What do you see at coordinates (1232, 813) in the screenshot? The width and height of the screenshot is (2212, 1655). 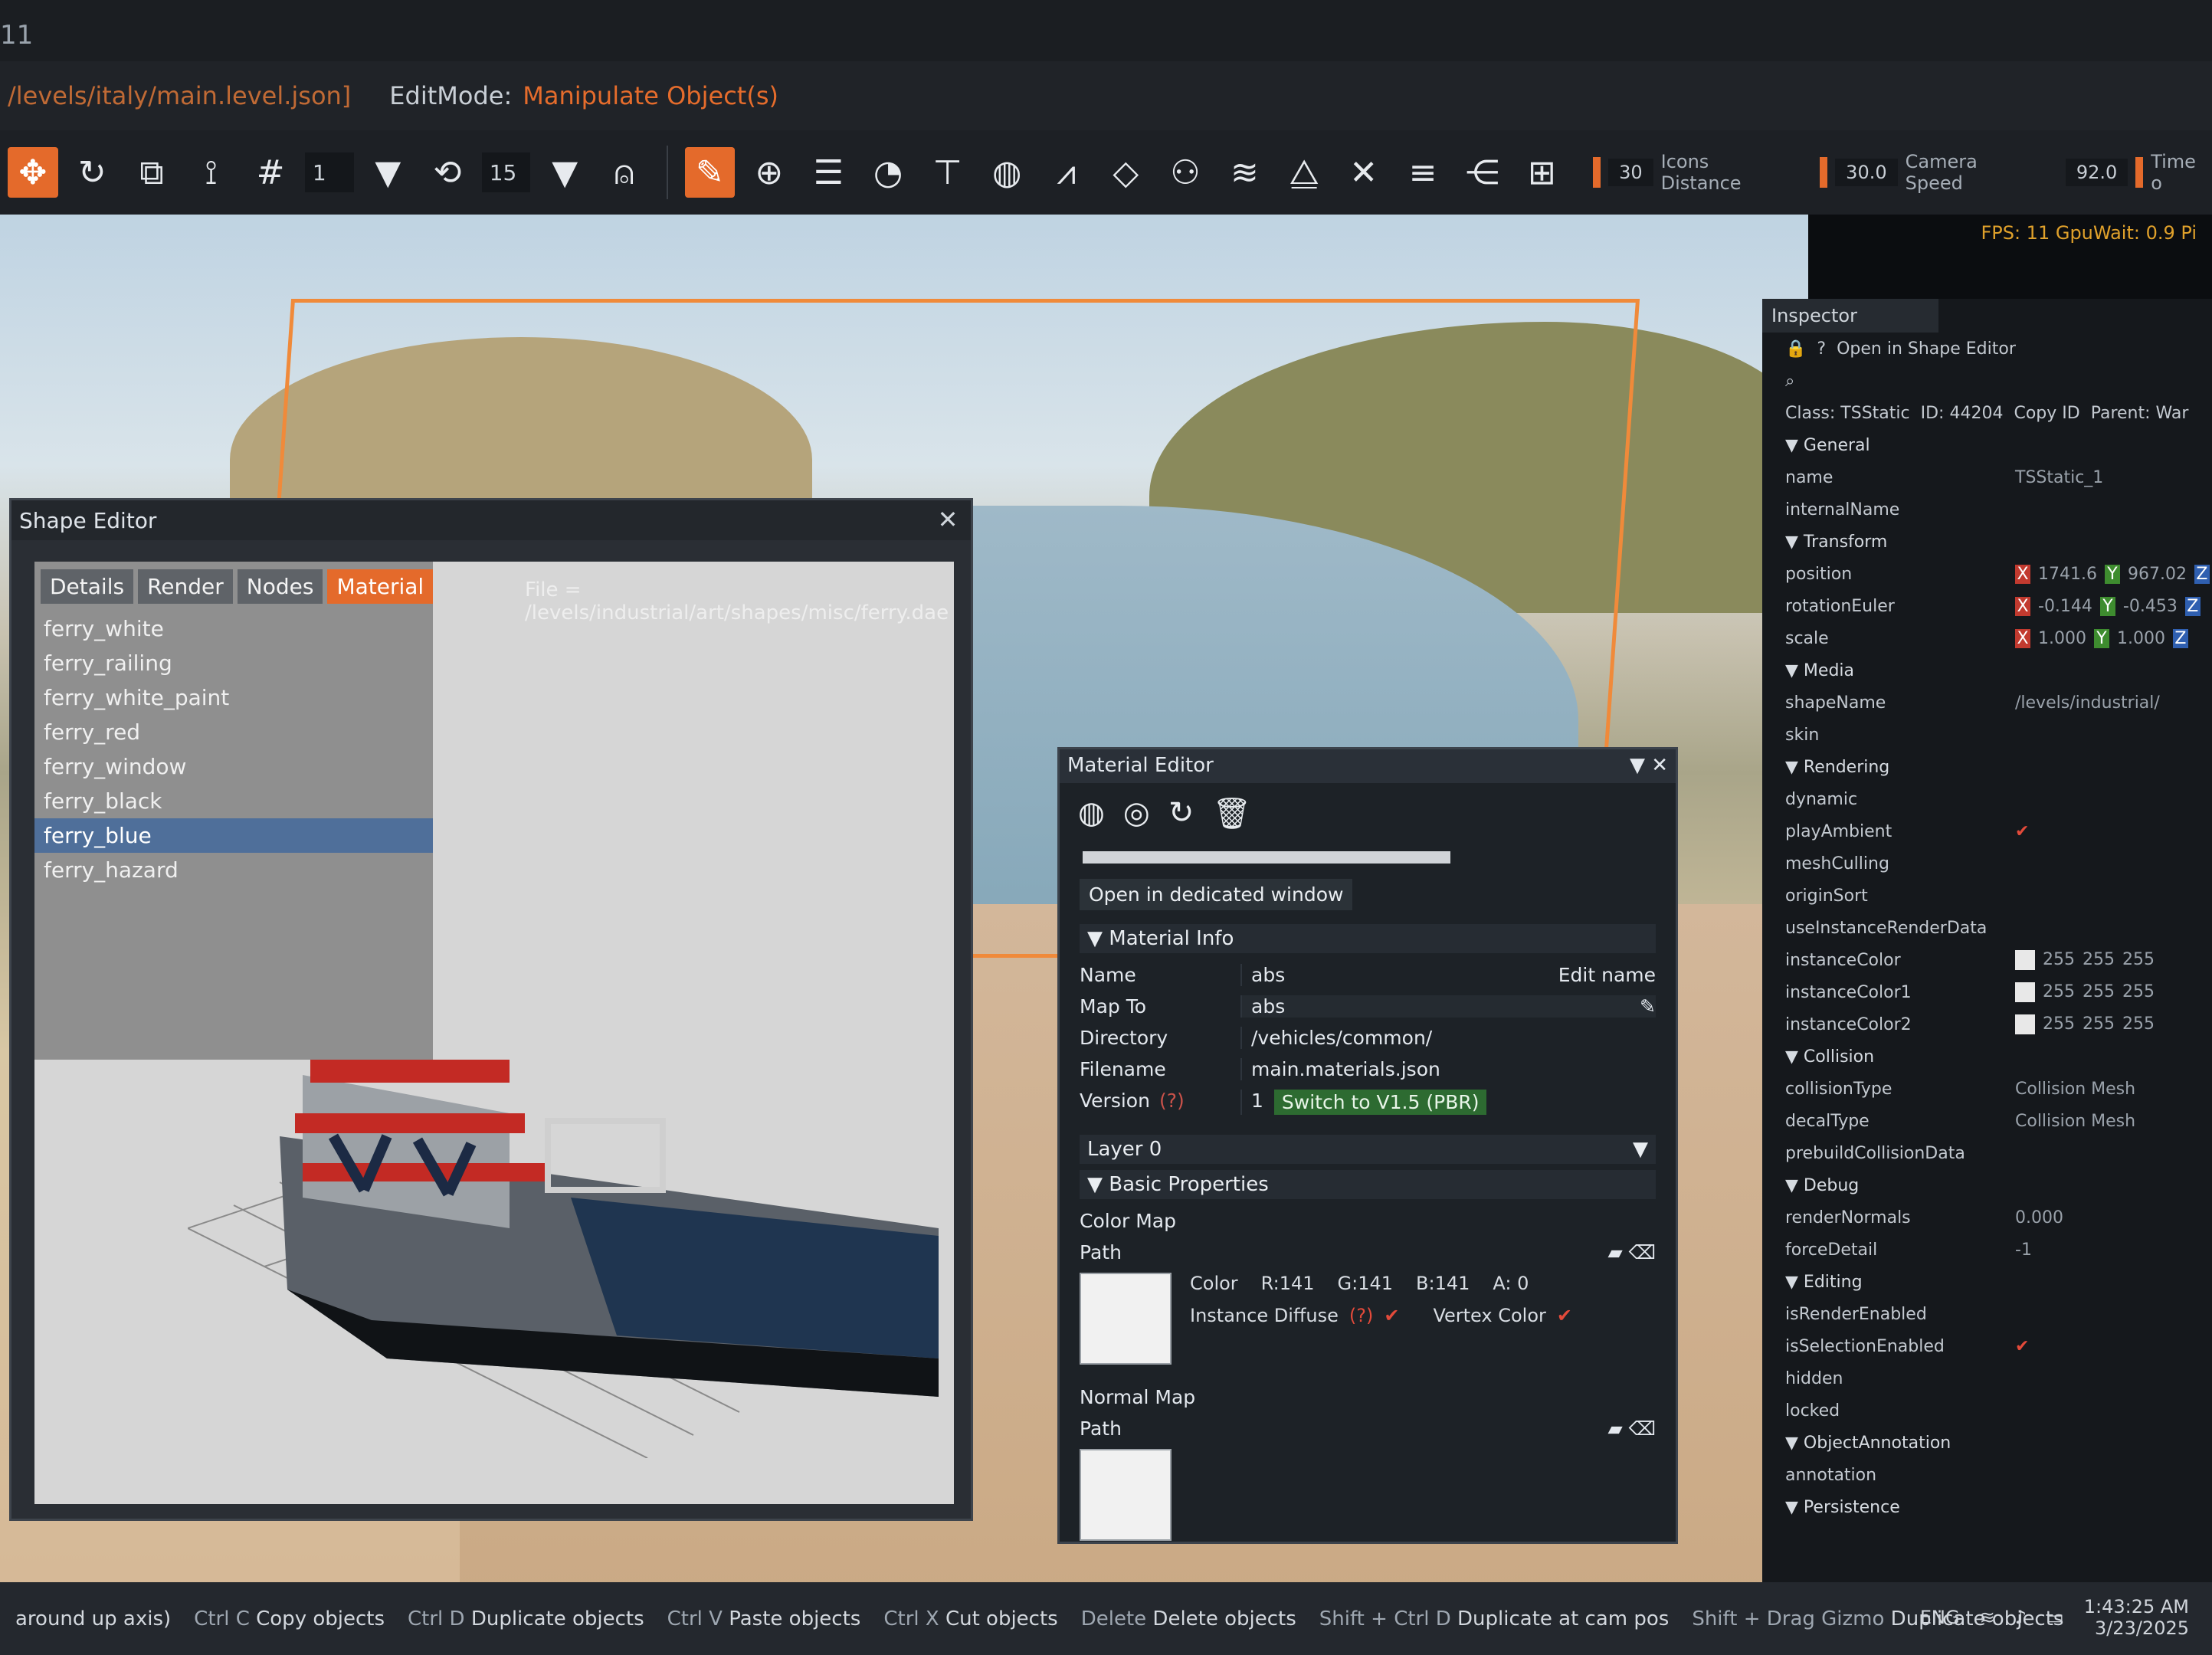 I see `trash-icon: 🗑` at bounding box center [1232, 813].